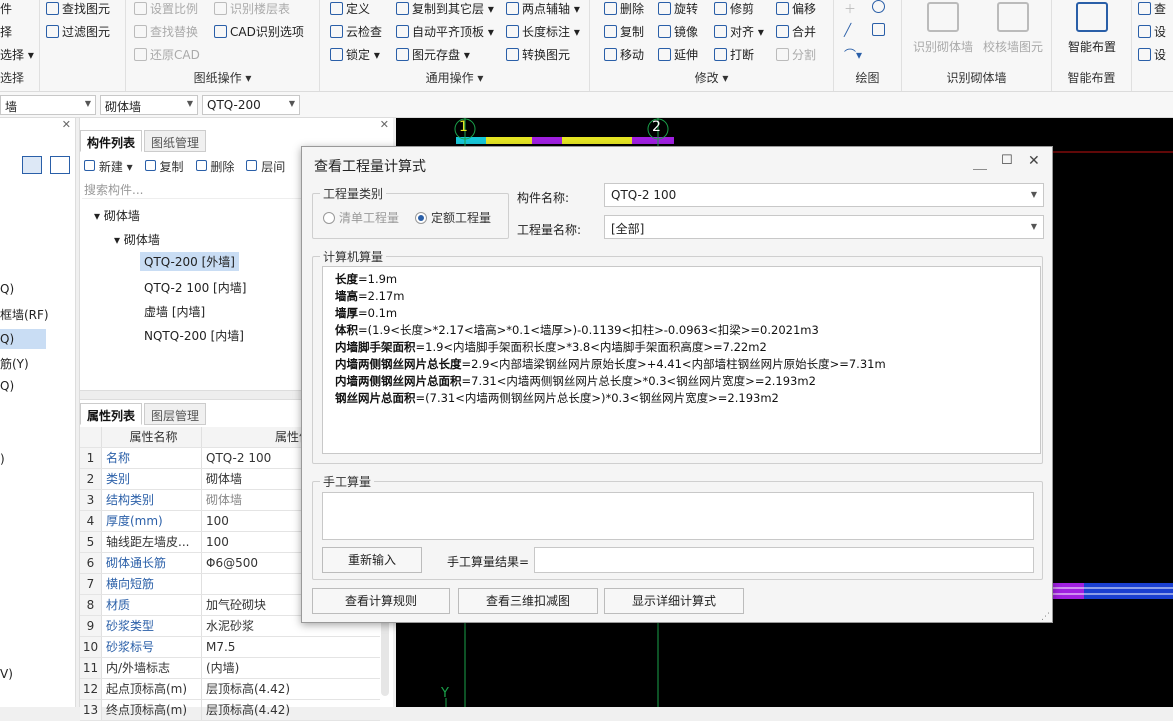  What do you see at coordinates (421, 217) in the screenshot?
I see `radio-selected-icon` at bounding box center [421, 217].